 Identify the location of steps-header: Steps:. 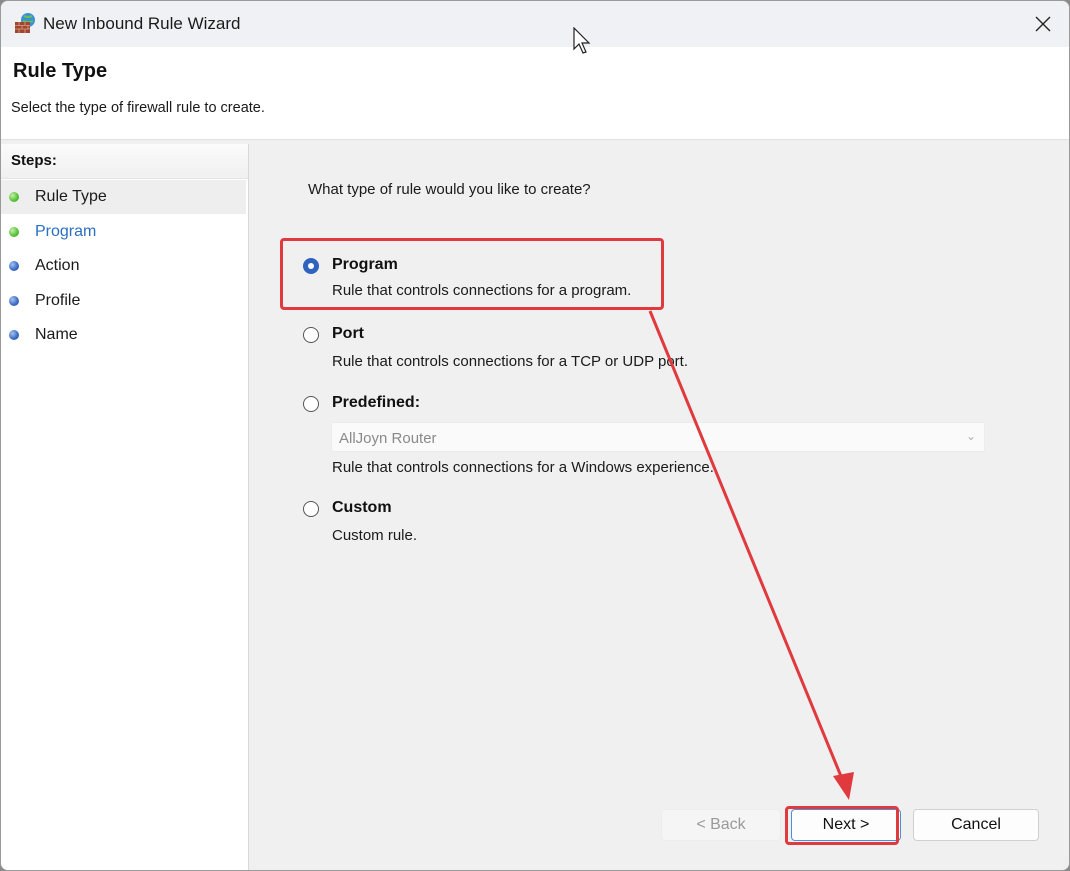
(124, 161).